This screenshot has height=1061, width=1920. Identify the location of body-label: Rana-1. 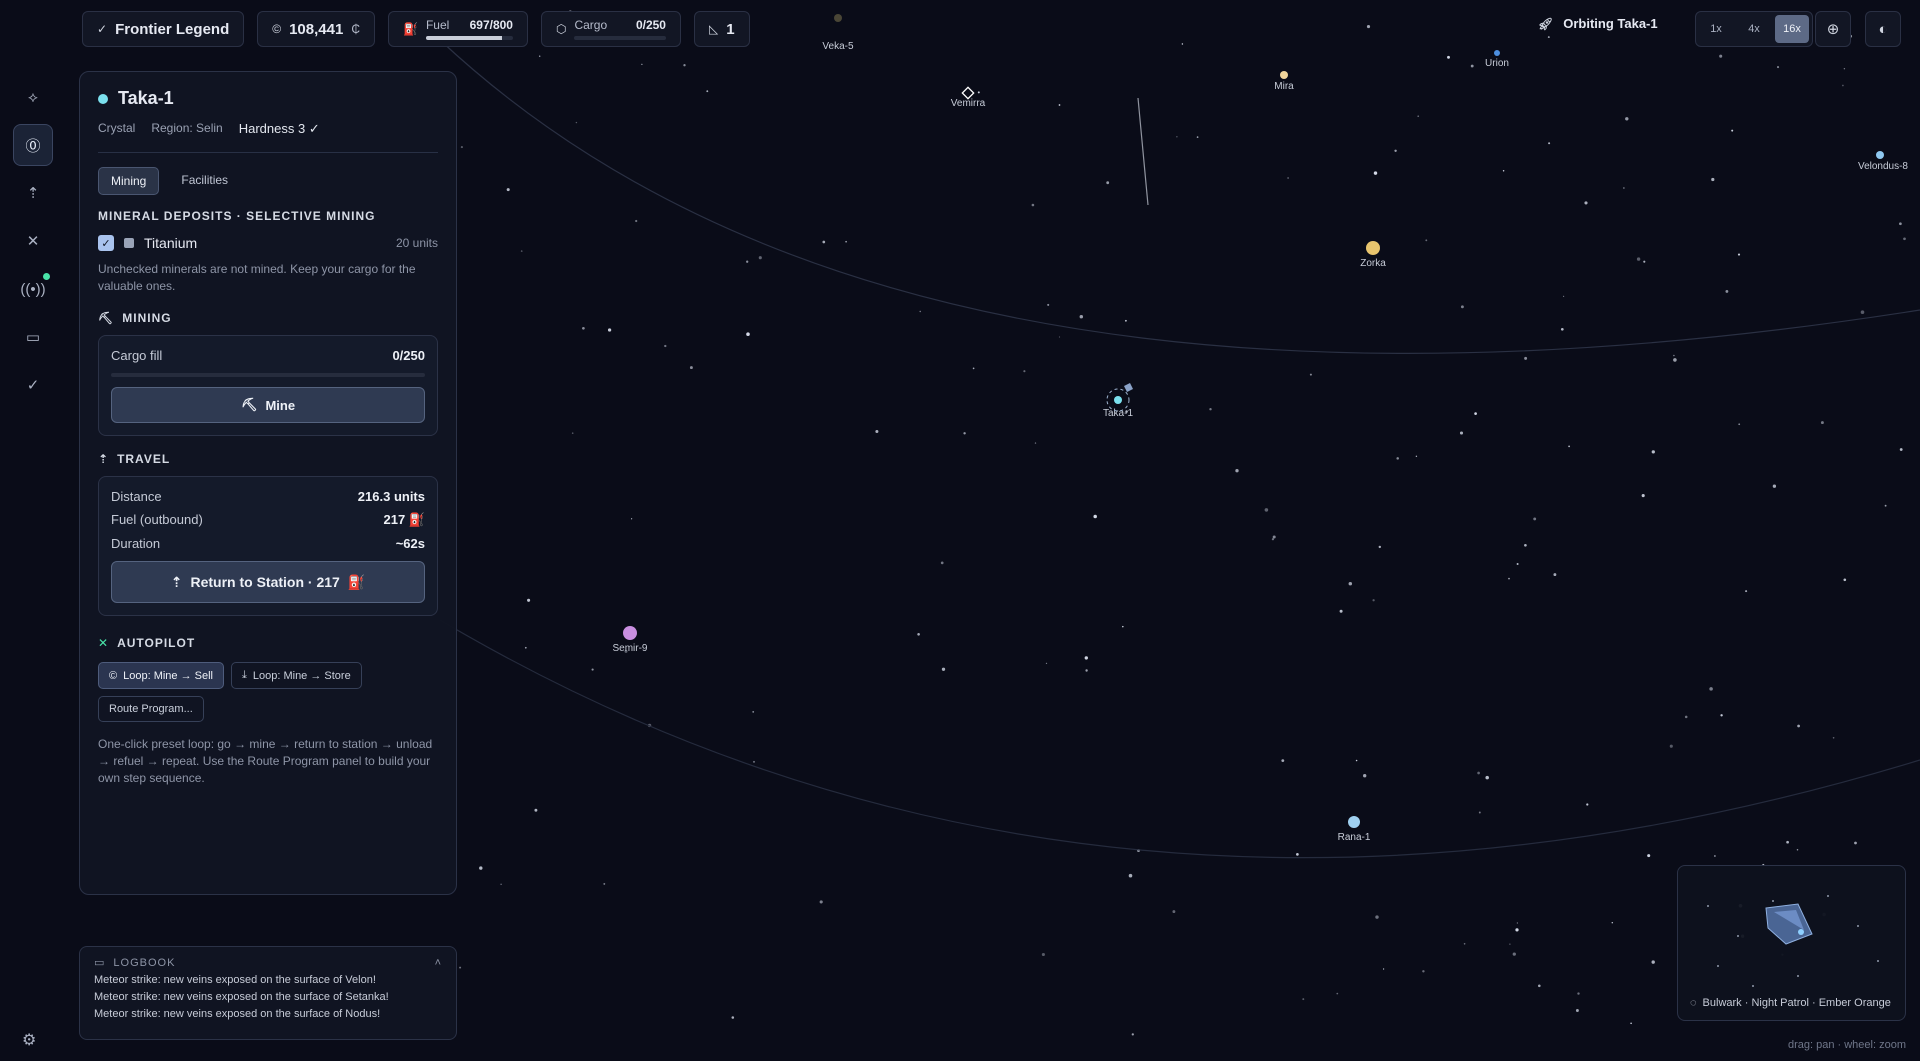
(1354, 837).